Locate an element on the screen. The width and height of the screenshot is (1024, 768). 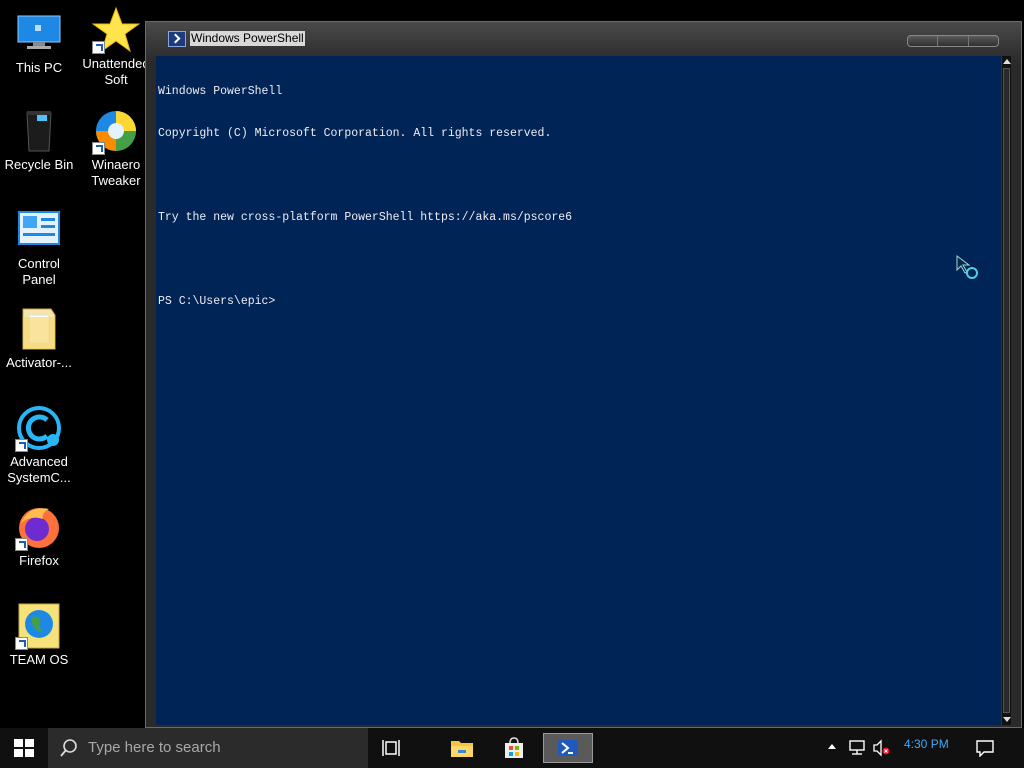
search-placeholder: Type here to search is located at coordinates (154, 747).